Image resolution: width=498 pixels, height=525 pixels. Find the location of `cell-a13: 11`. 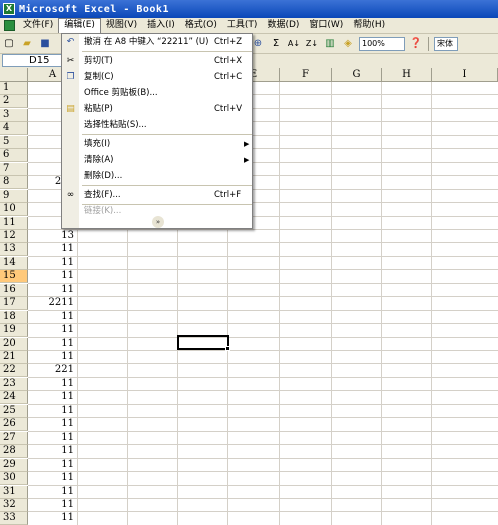

cell-a13: 11 is located at coordinates (52, 249).